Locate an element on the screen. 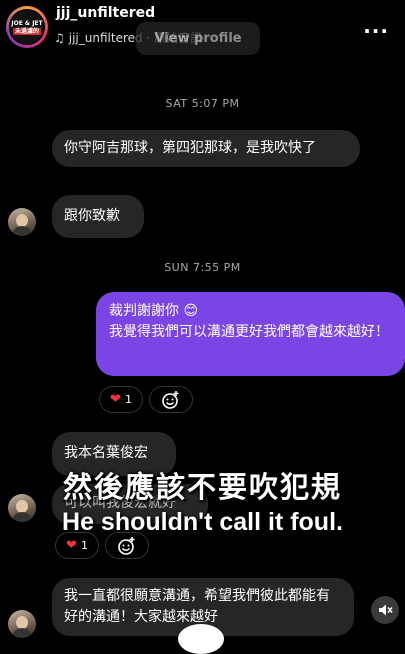 The image size is (405, 654). outgoing-message-line2: 我覺得我們可以溝通更好我們都會越來越好！ is located at coordinates (249, 332).